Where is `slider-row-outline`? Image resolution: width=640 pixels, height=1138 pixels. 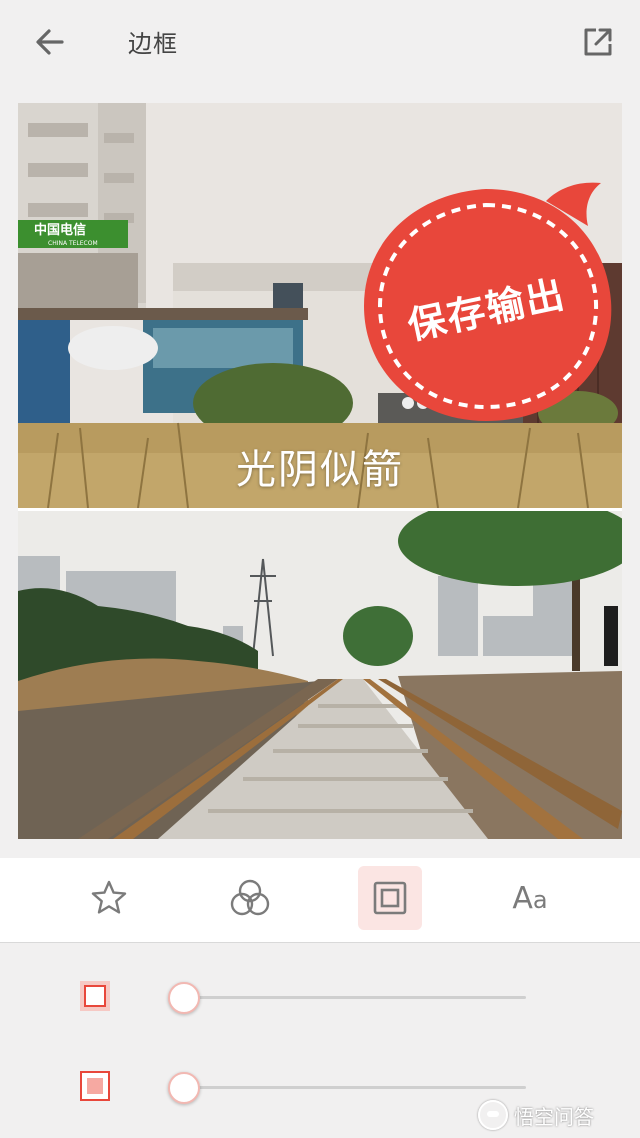 slider-row-outline is located at coordinates (320, 997).